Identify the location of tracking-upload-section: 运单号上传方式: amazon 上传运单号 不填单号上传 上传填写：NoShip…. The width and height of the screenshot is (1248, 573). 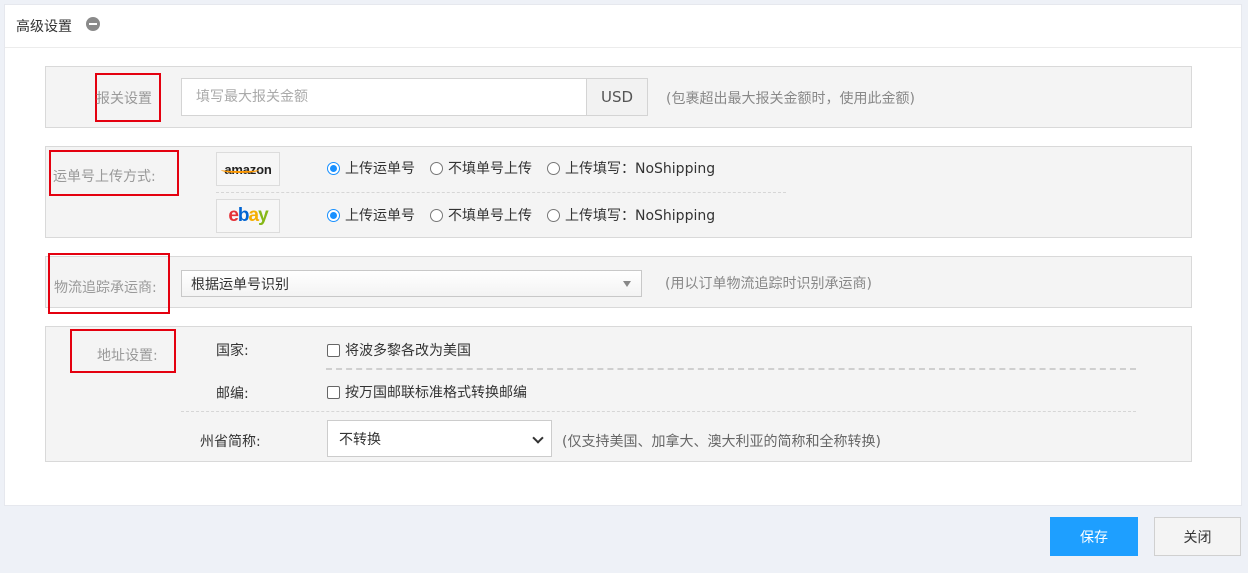
(618, 192).